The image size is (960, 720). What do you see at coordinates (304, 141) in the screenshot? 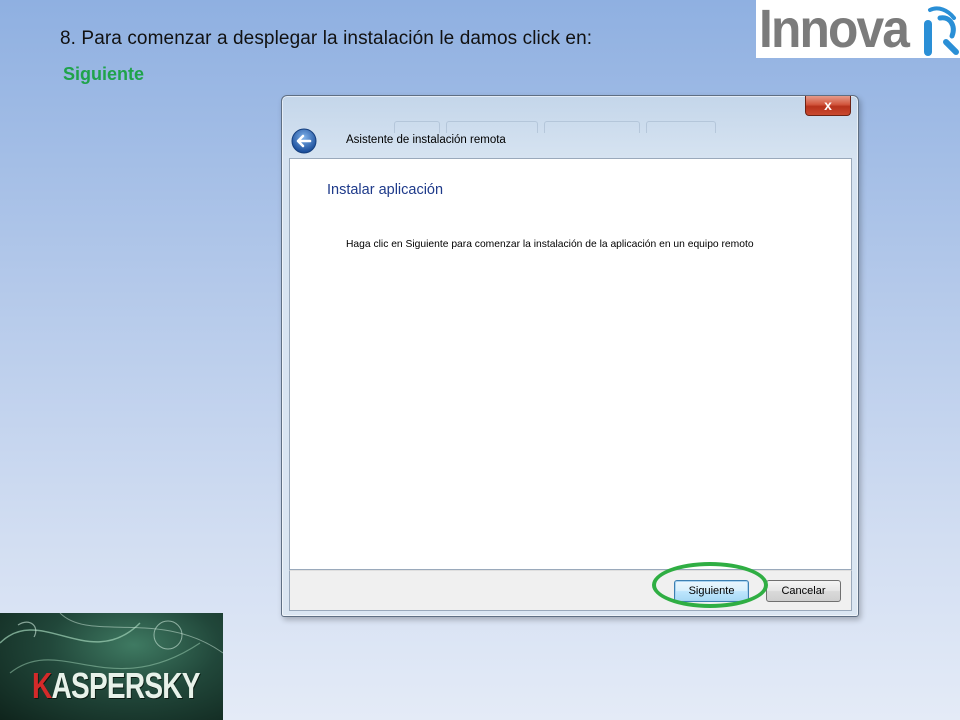
I see `back-arrow-icon` at bounding box center [304, 141].